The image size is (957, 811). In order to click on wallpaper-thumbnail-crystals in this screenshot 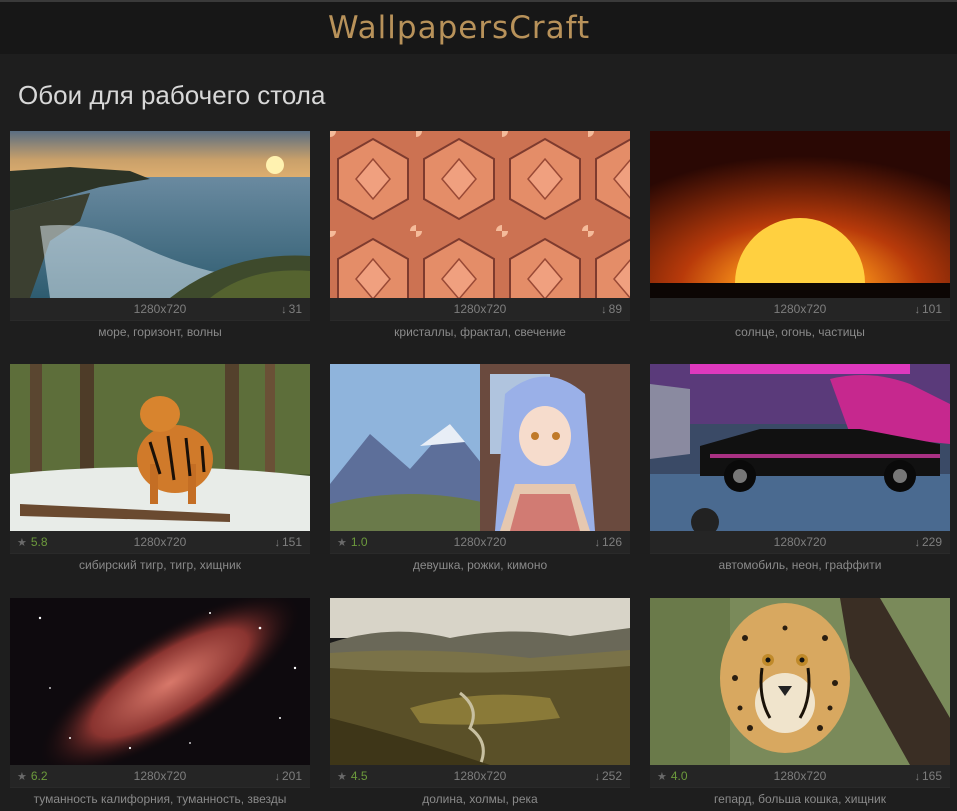, I will do `click(480, 214)`.